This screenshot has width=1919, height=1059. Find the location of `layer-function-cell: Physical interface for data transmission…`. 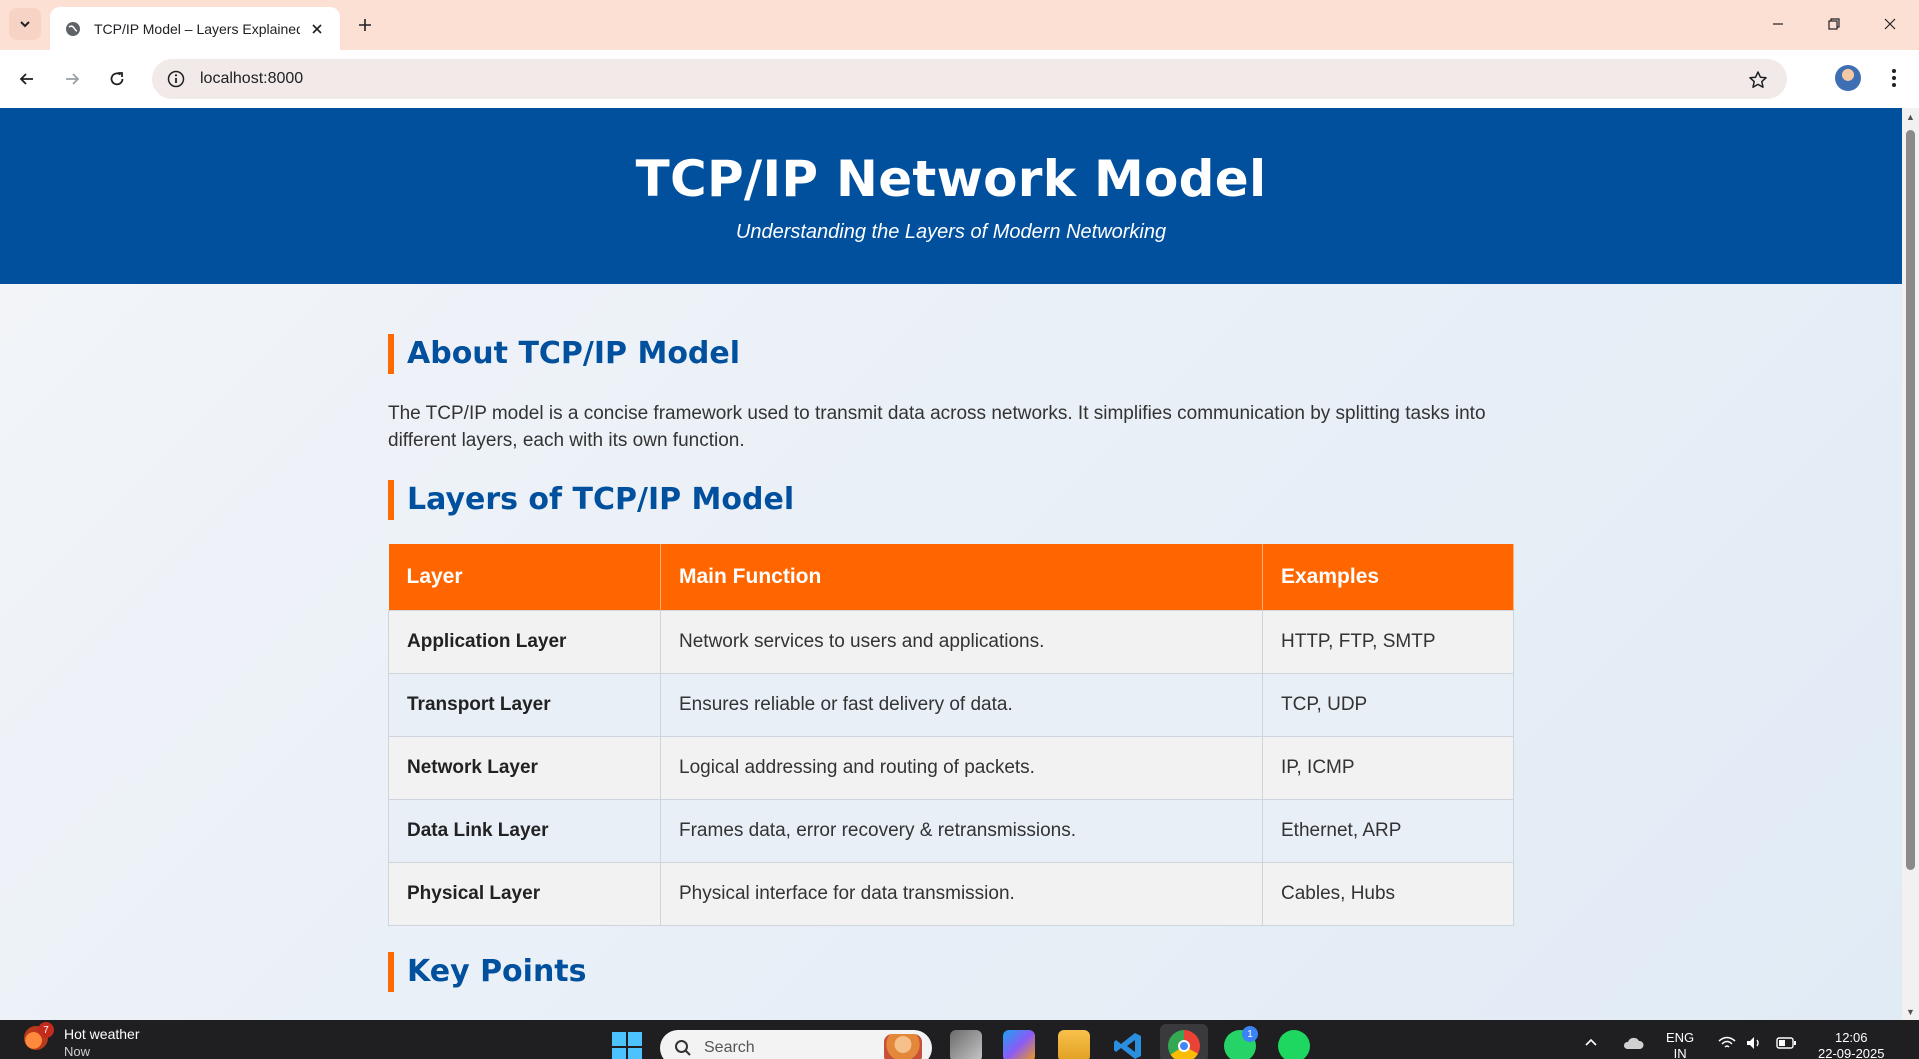

layer-function-cell: Physical interface for data transmission… is located at coordinates (961, 893).